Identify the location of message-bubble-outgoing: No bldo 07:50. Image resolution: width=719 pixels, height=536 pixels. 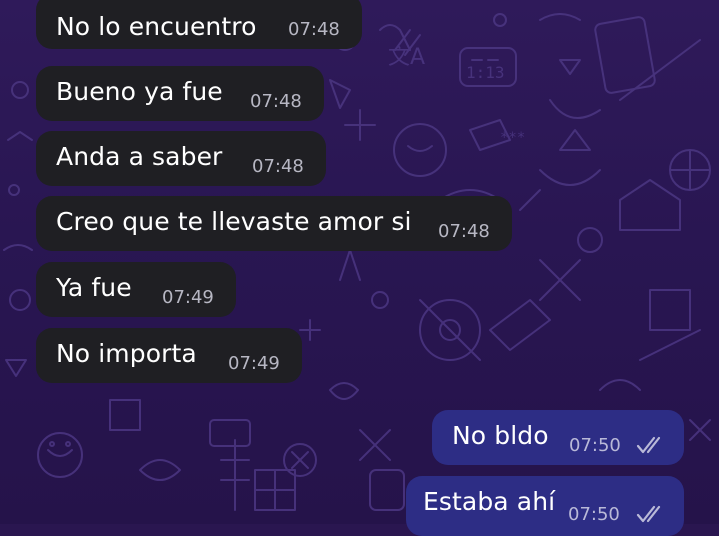
(558, 437).